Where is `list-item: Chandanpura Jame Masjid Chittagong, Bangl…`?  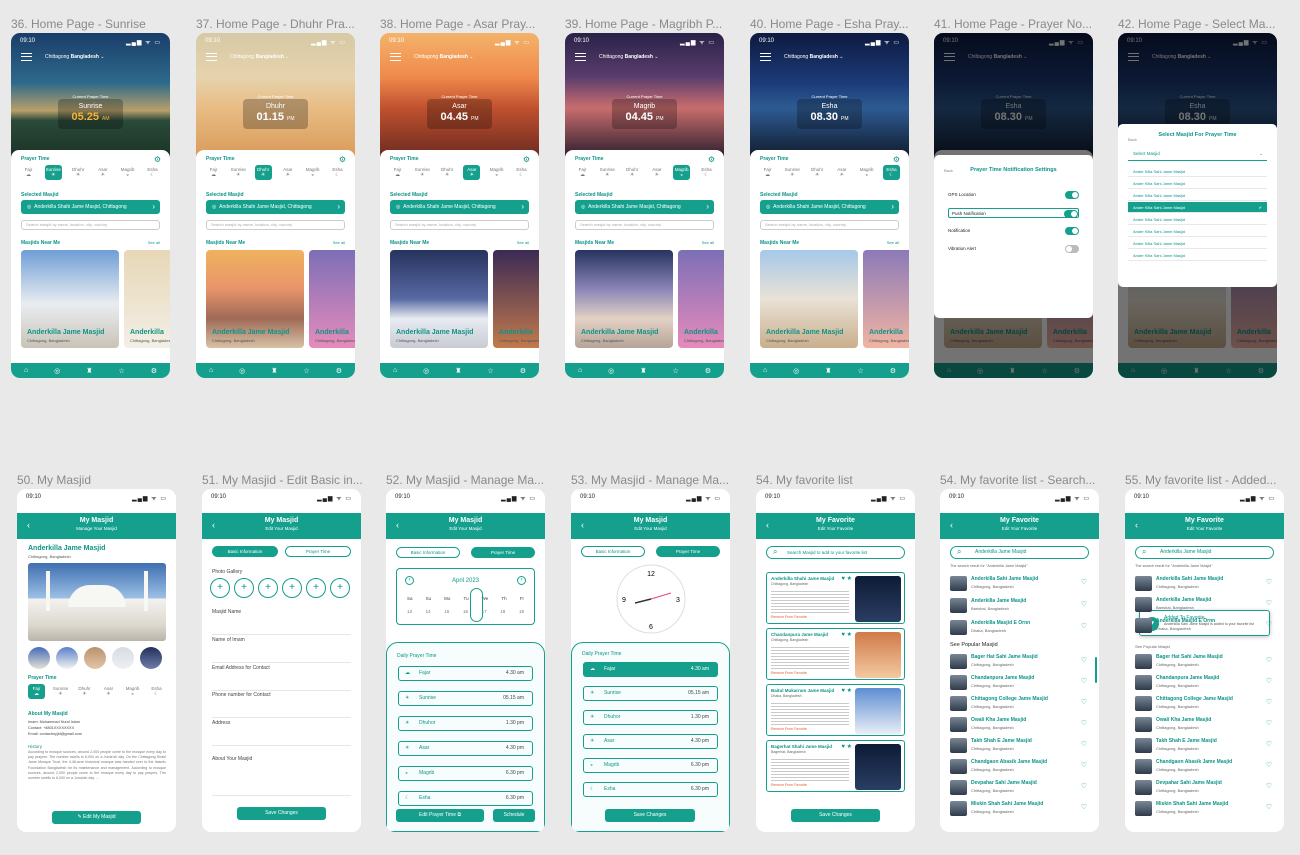 list-item: Chandanpura Jame Masjid Chittagong, Bangl… is located at coordinates (1204, 683).